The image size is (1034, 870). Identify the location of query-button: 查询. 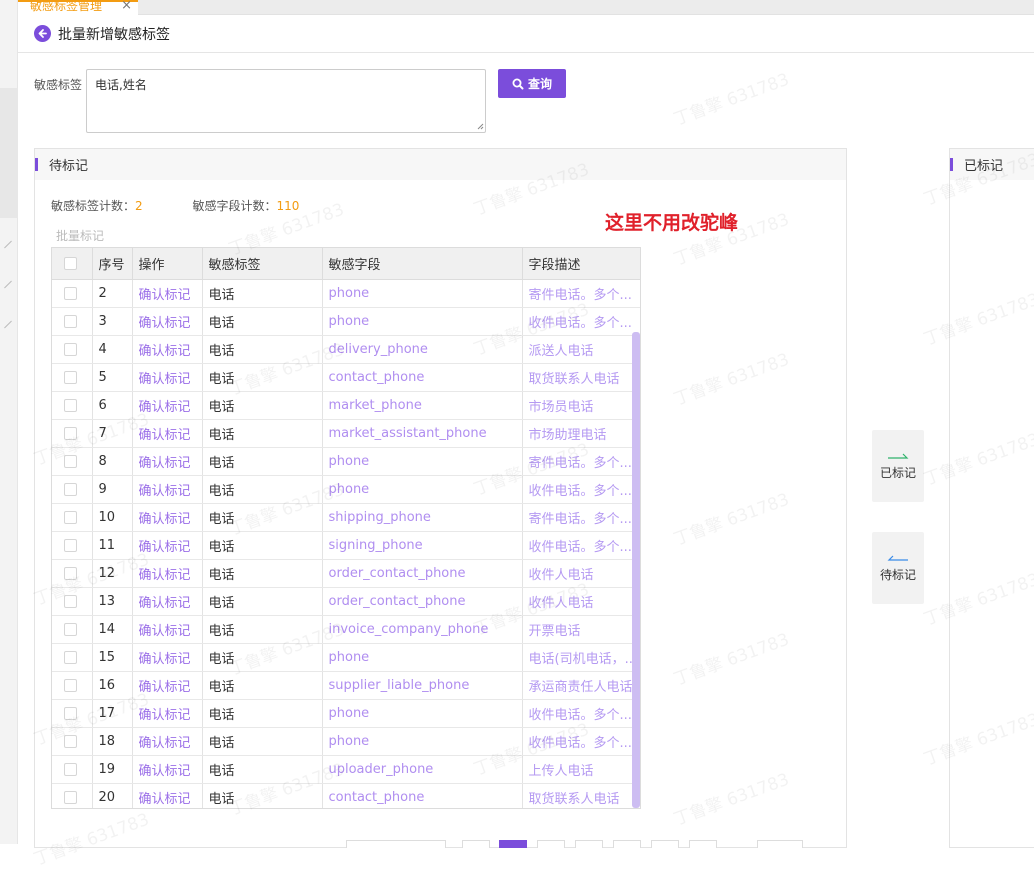
(532, 83).